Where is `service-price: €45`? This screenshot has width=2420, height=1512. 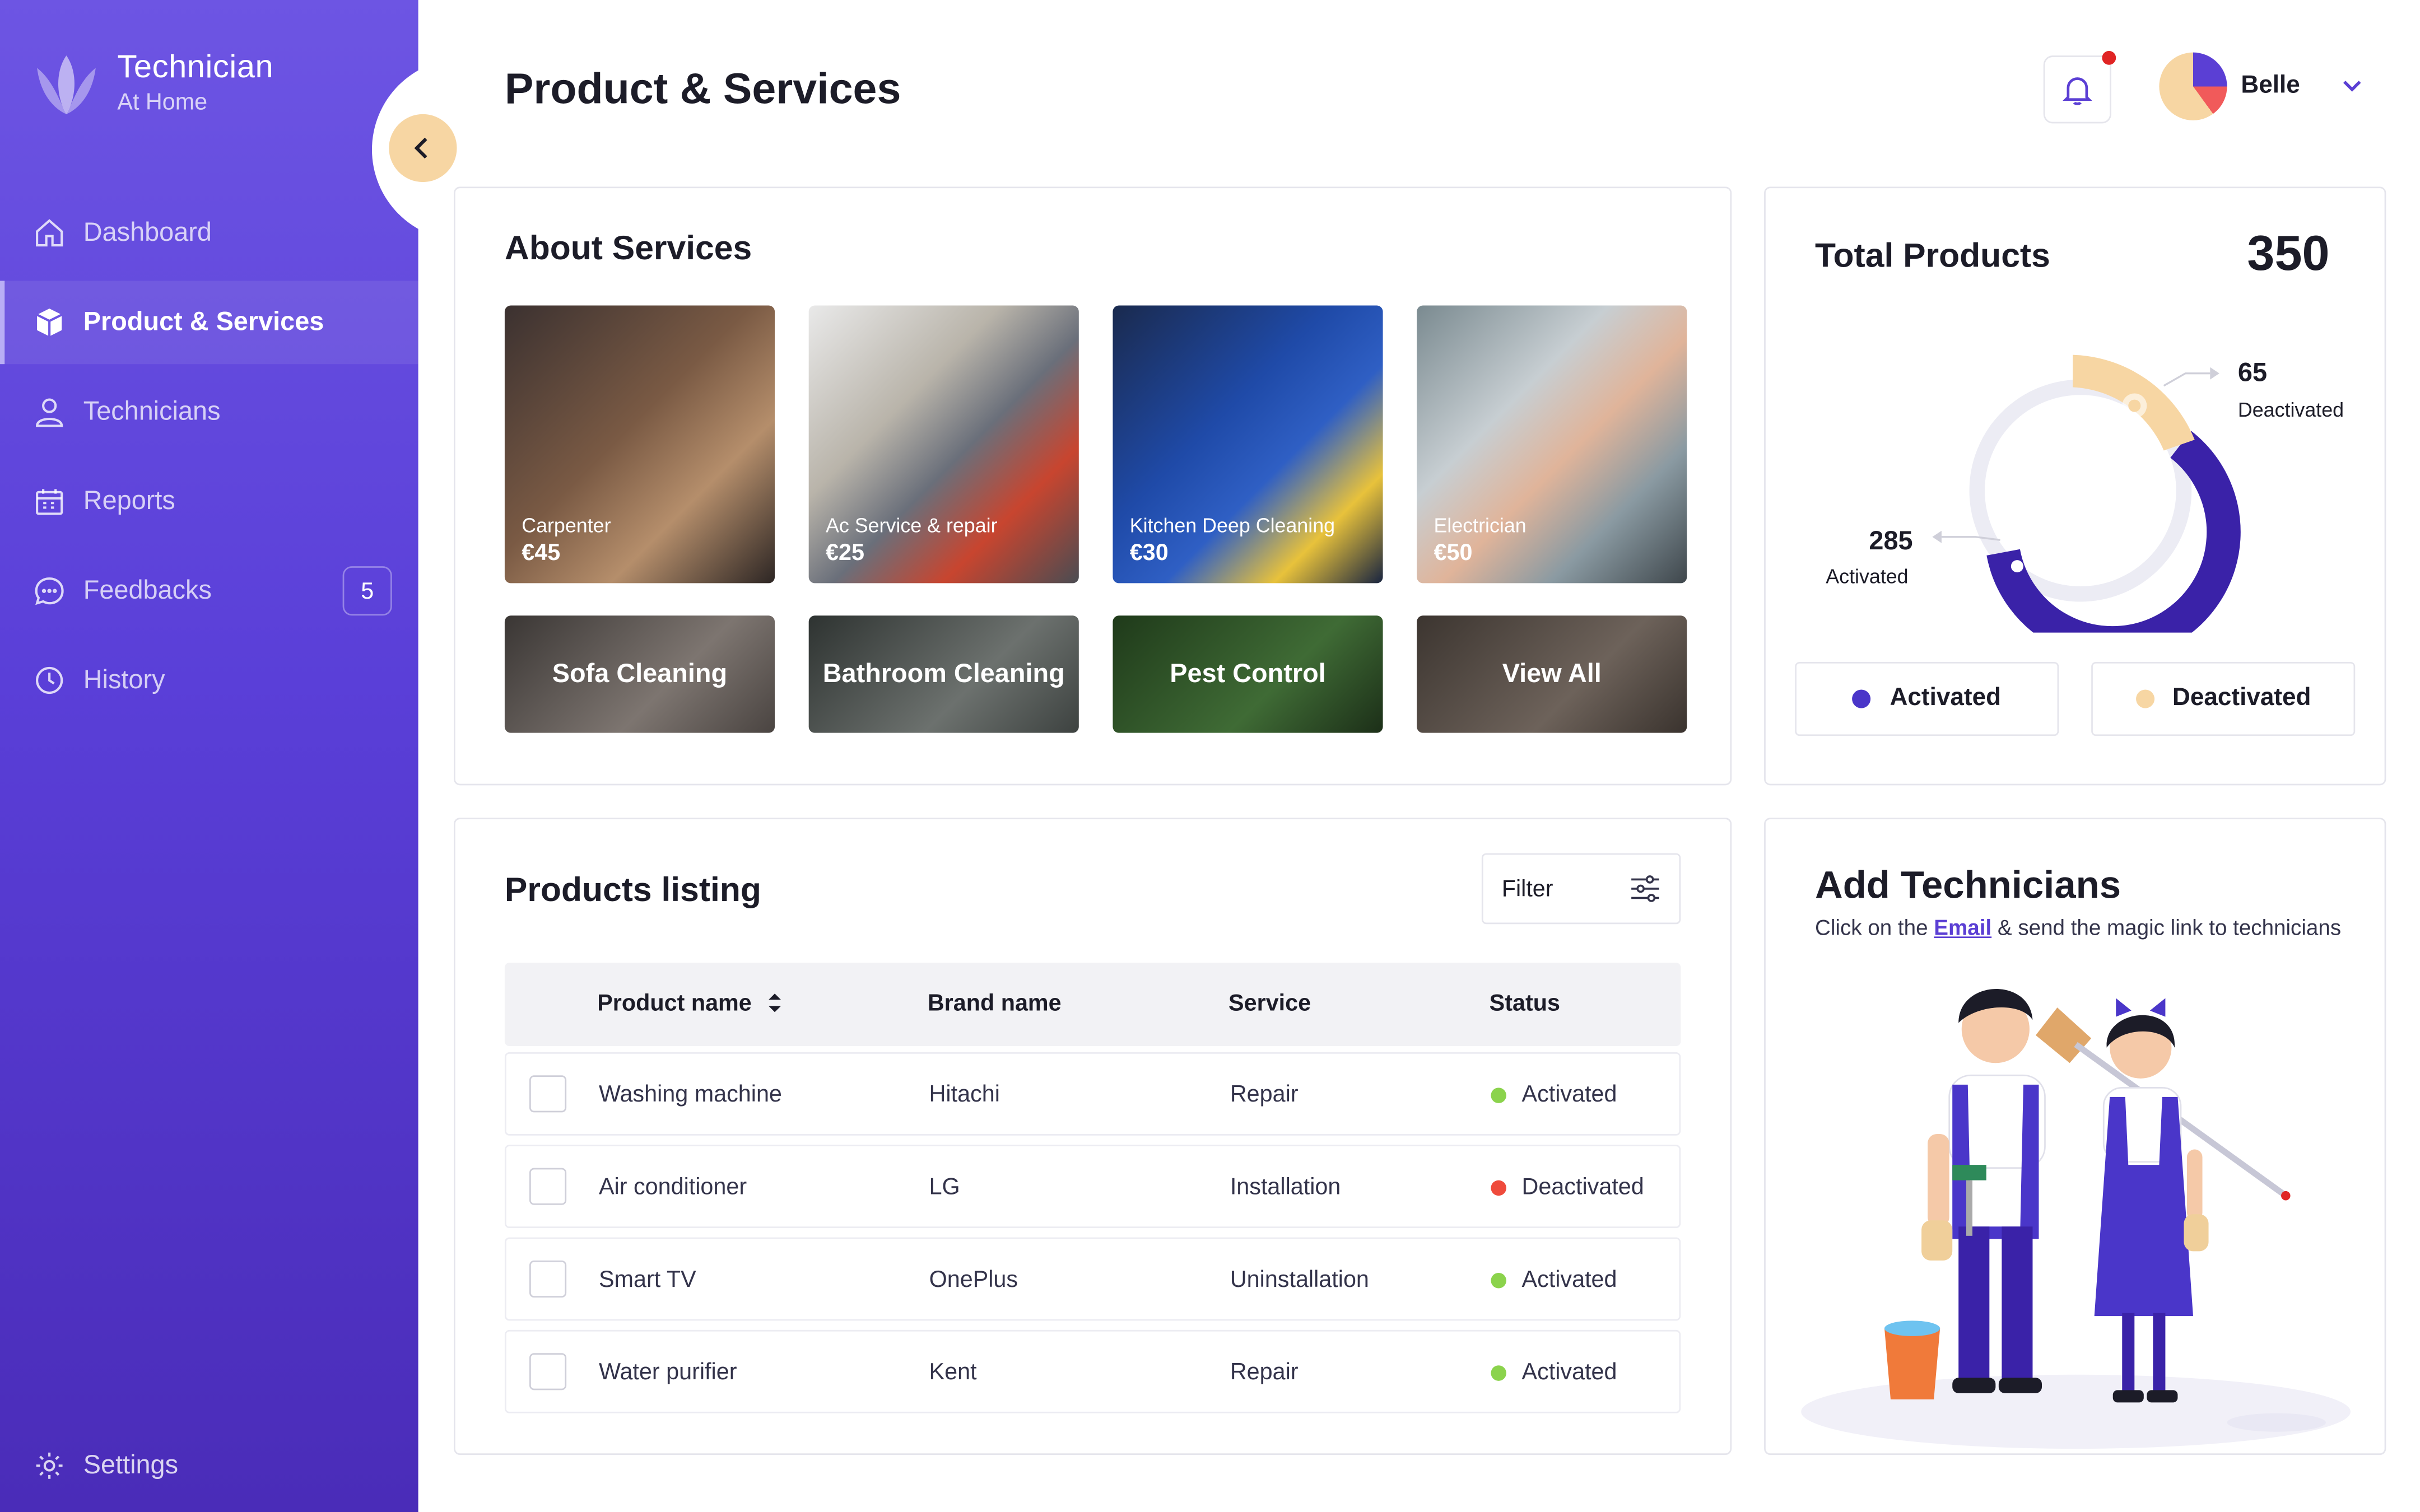
service-price: €45 is located at coordinates (542, 554).